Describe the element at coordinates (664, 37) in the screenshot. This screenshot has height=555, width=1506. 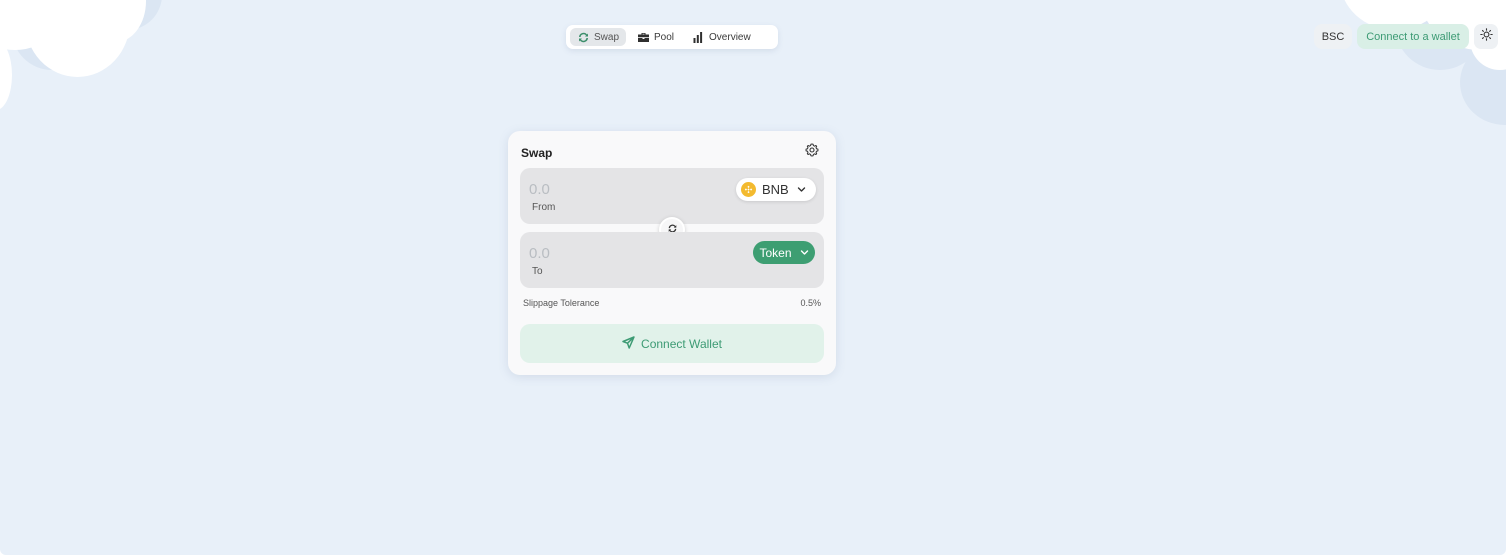
I see `nav-tab-label: Pool` at that location.